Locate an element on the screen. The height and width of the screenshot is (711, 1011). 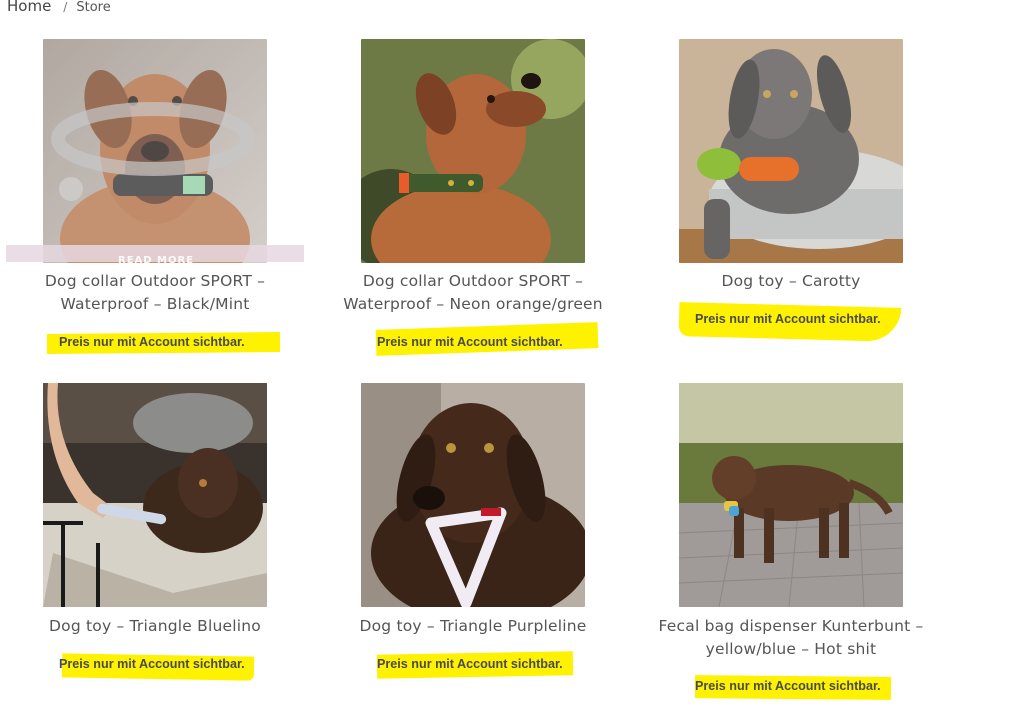
product-image-triangle-purpleline is located at coordinates (473, 495).